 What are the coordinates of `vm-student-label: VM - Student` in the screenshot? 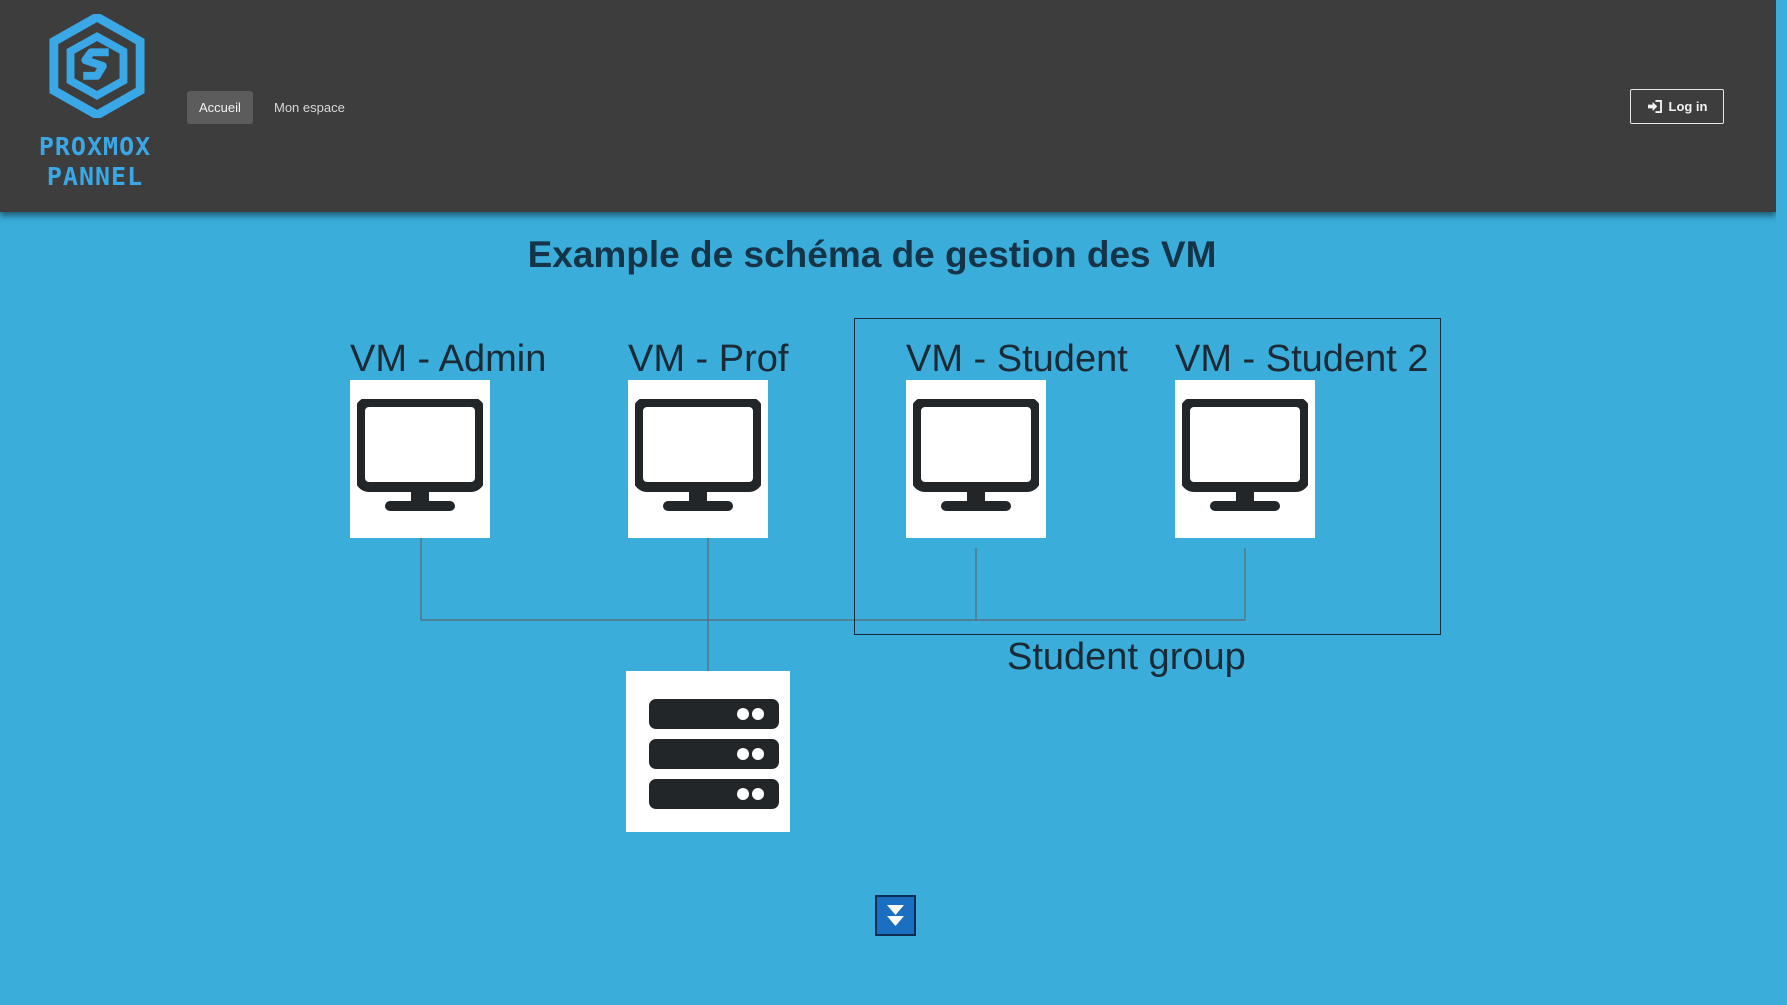 It's located at (1017, 359).